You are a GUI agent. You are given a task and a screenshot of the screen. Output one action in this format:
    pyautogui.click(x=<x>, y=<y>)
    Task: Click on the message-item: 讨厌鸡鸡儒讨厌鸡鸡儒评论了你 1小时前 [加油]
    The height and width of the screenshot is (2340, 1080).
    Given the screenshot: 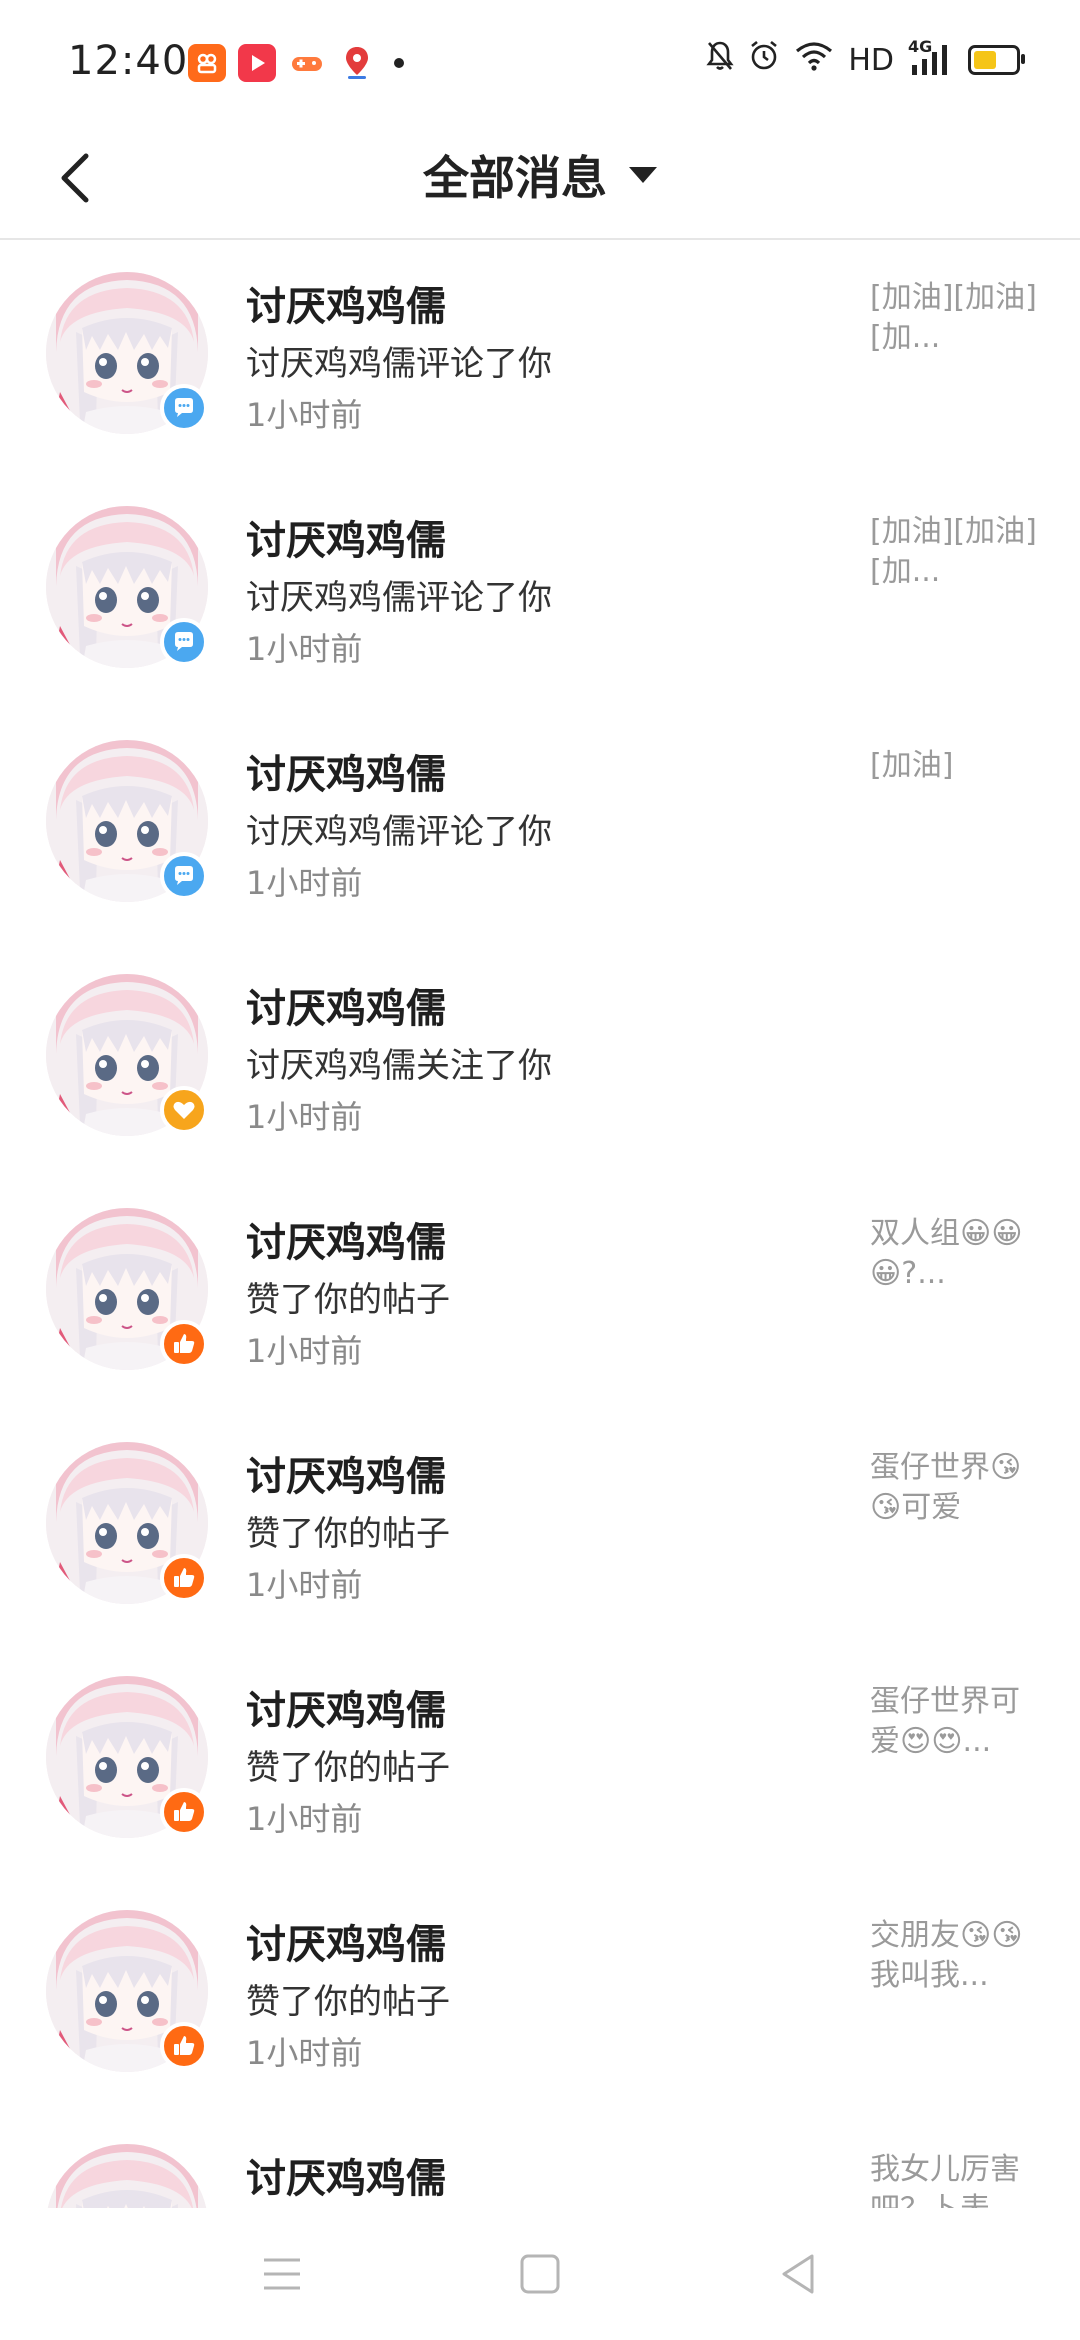 What is the action you would take?
    pyautogui.click(x=540, y=825)
    